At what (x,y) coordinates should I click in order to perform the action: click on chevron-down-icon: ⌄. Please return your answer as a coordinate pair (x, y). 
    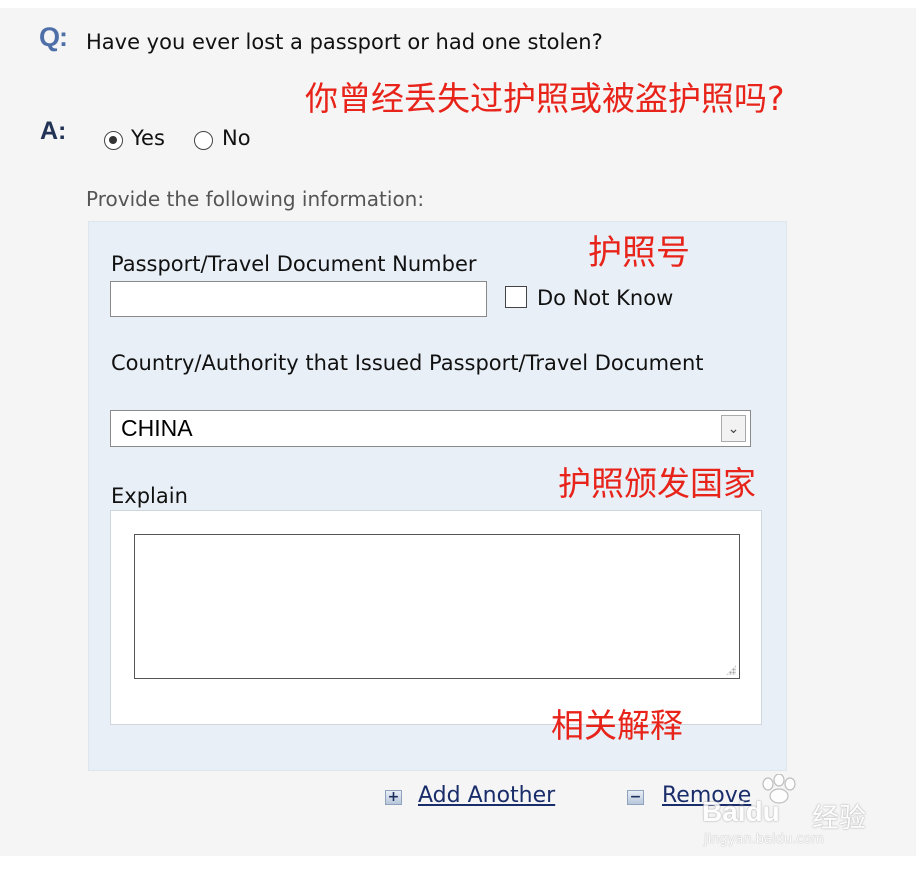
    Looking at the image, I should click on (733, 428).